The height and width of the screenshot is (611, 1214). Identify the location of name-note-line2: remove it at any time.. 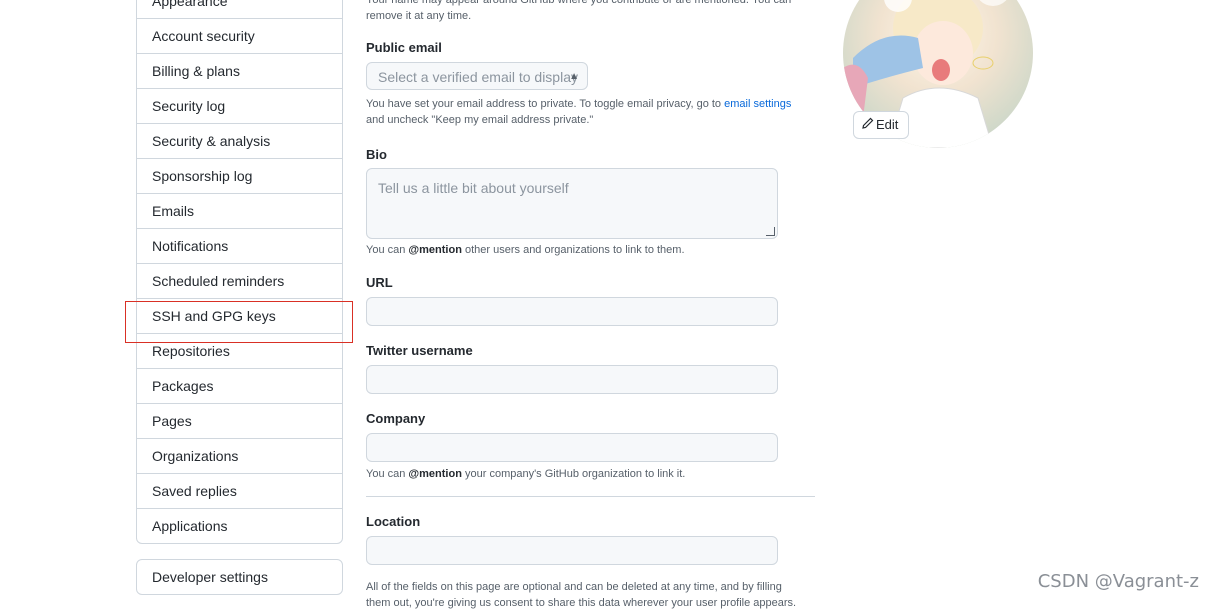
(419, 16).